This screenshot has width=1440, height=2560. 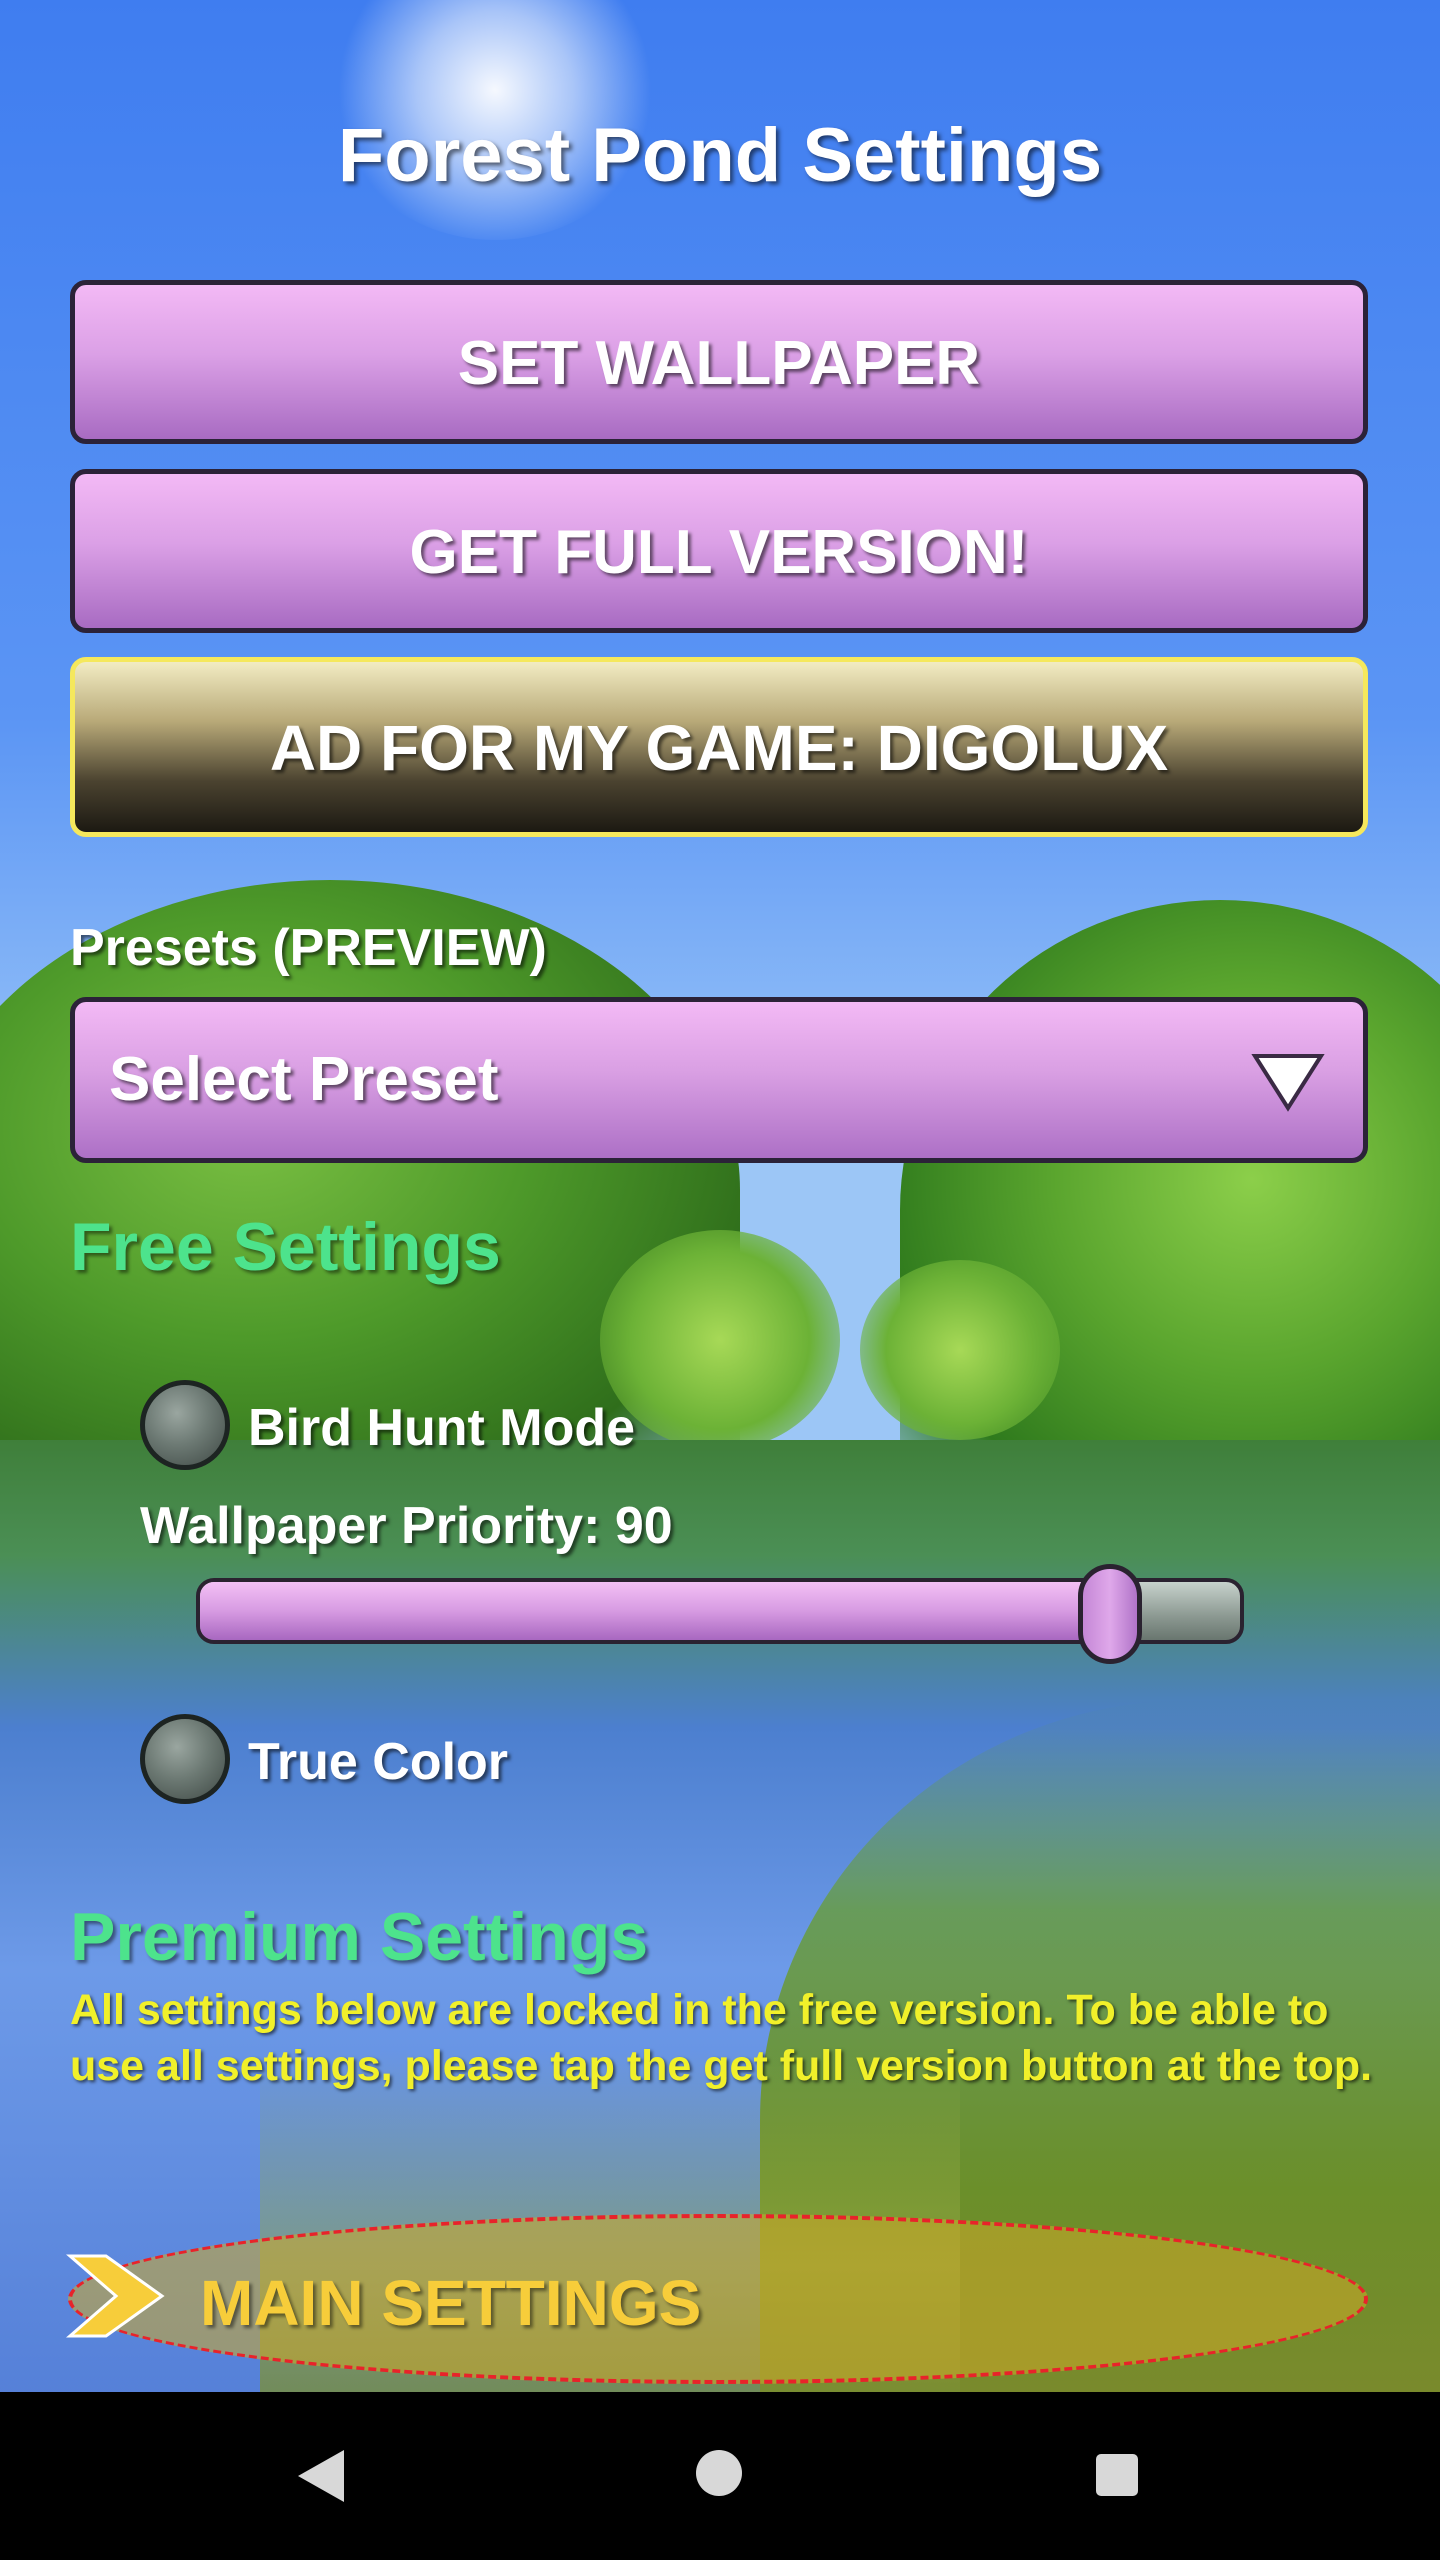 I want to click on page-title: Forest Pond Settings, so click(x=720, y=155).